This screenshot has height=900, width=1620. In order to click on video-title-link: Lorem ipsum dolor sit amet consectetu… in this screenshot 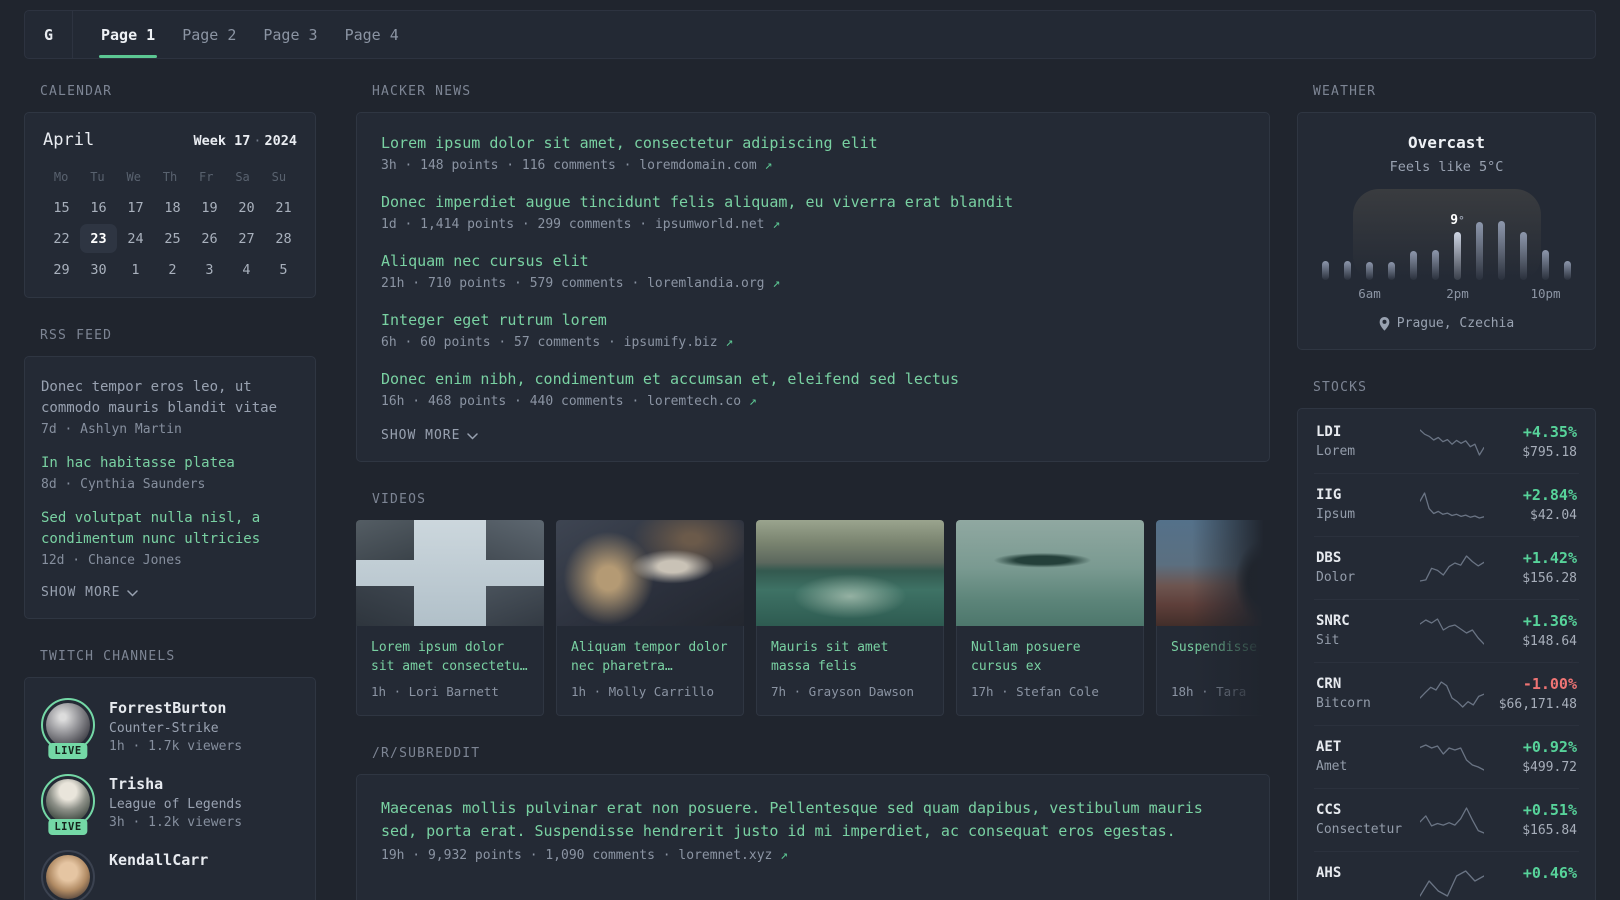, I will do `click(450, 651)`.